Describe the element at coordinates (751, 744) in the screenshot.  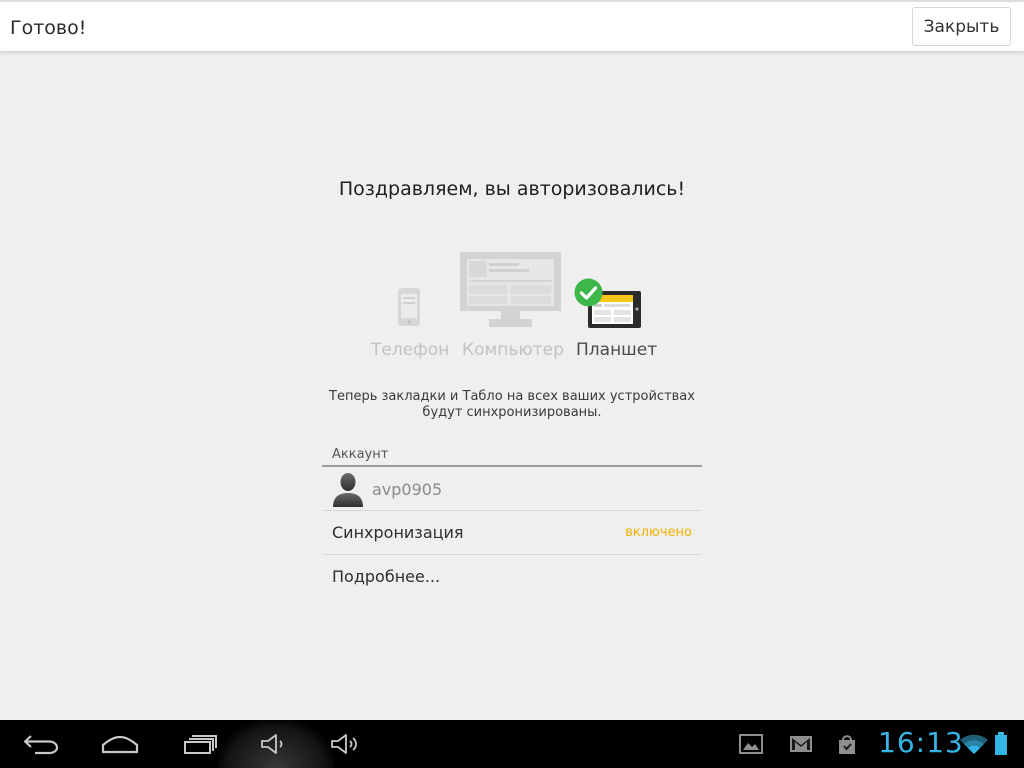
I see `gallery-icon` at that location.